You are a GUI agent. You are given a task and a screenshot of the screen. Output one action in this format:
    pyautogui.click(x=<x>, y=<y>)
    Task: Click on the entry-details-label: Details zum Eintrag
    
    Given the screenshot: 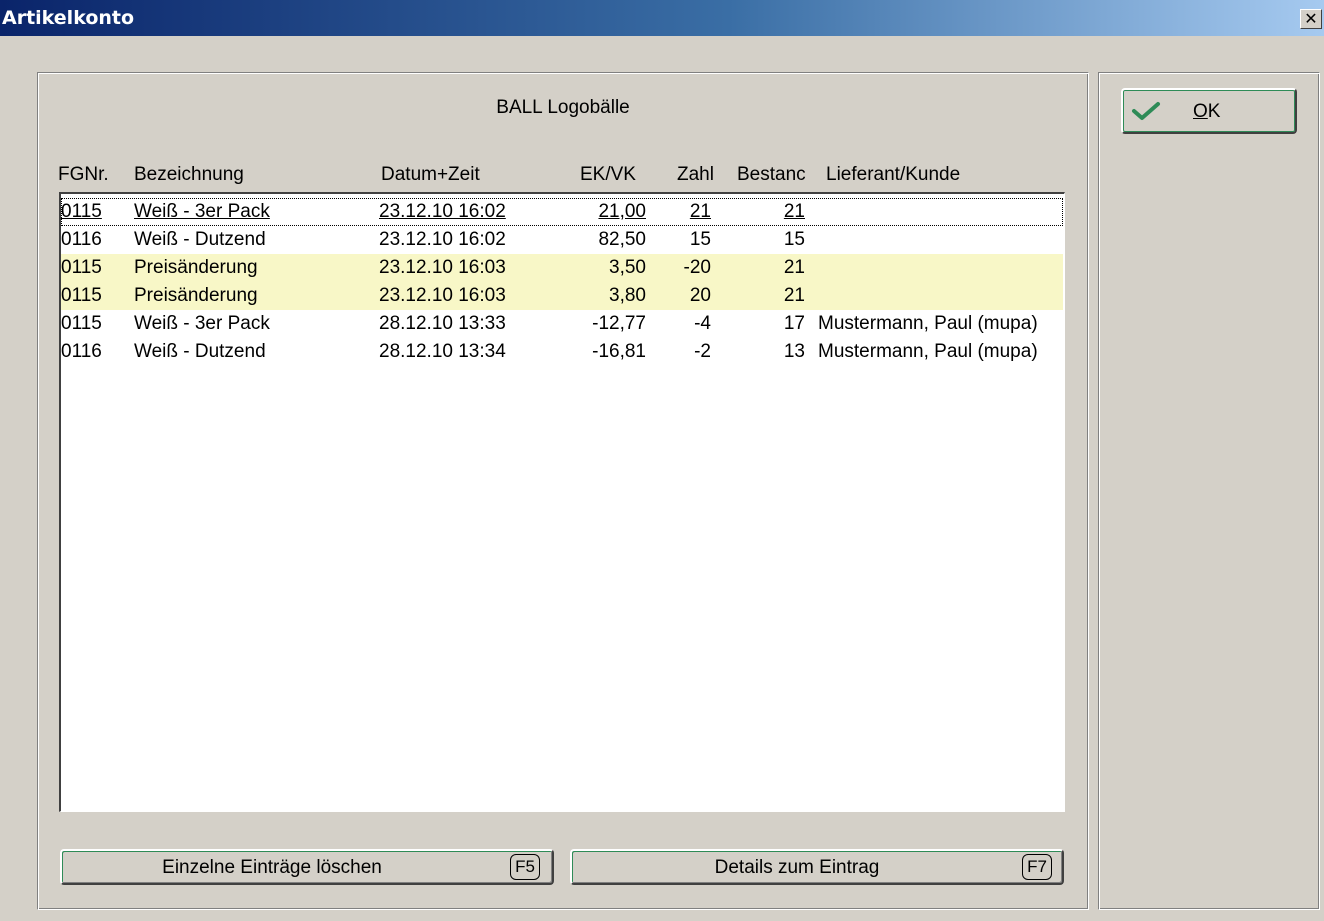 What is the action you would take?
    pyautogui.click(x=797, y=867)
    